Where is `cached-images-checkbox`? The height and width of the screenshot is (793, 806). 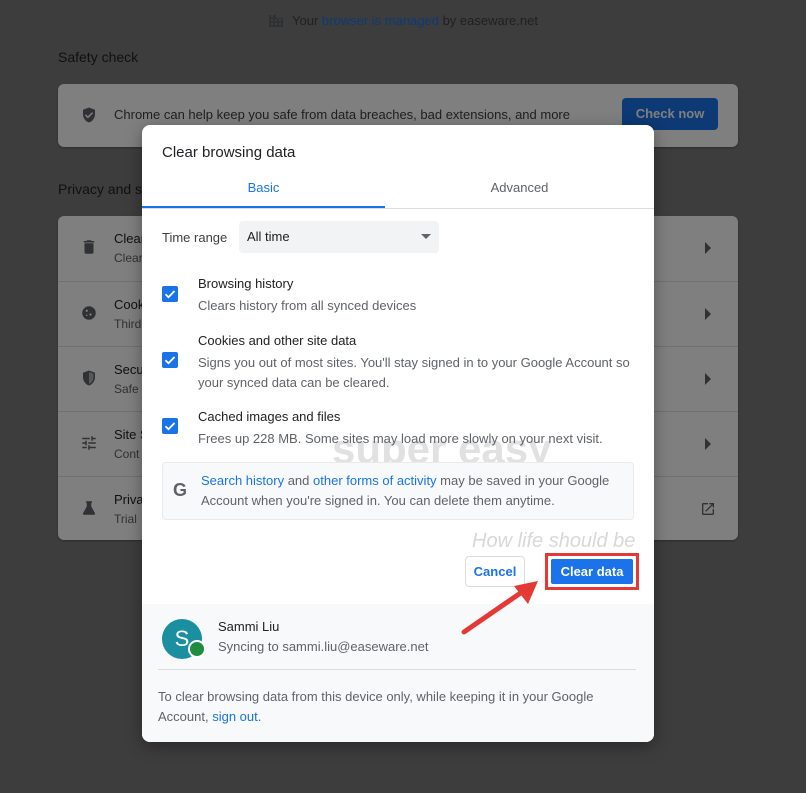 cached-images-checkbox is located at coordinates (170, 426).